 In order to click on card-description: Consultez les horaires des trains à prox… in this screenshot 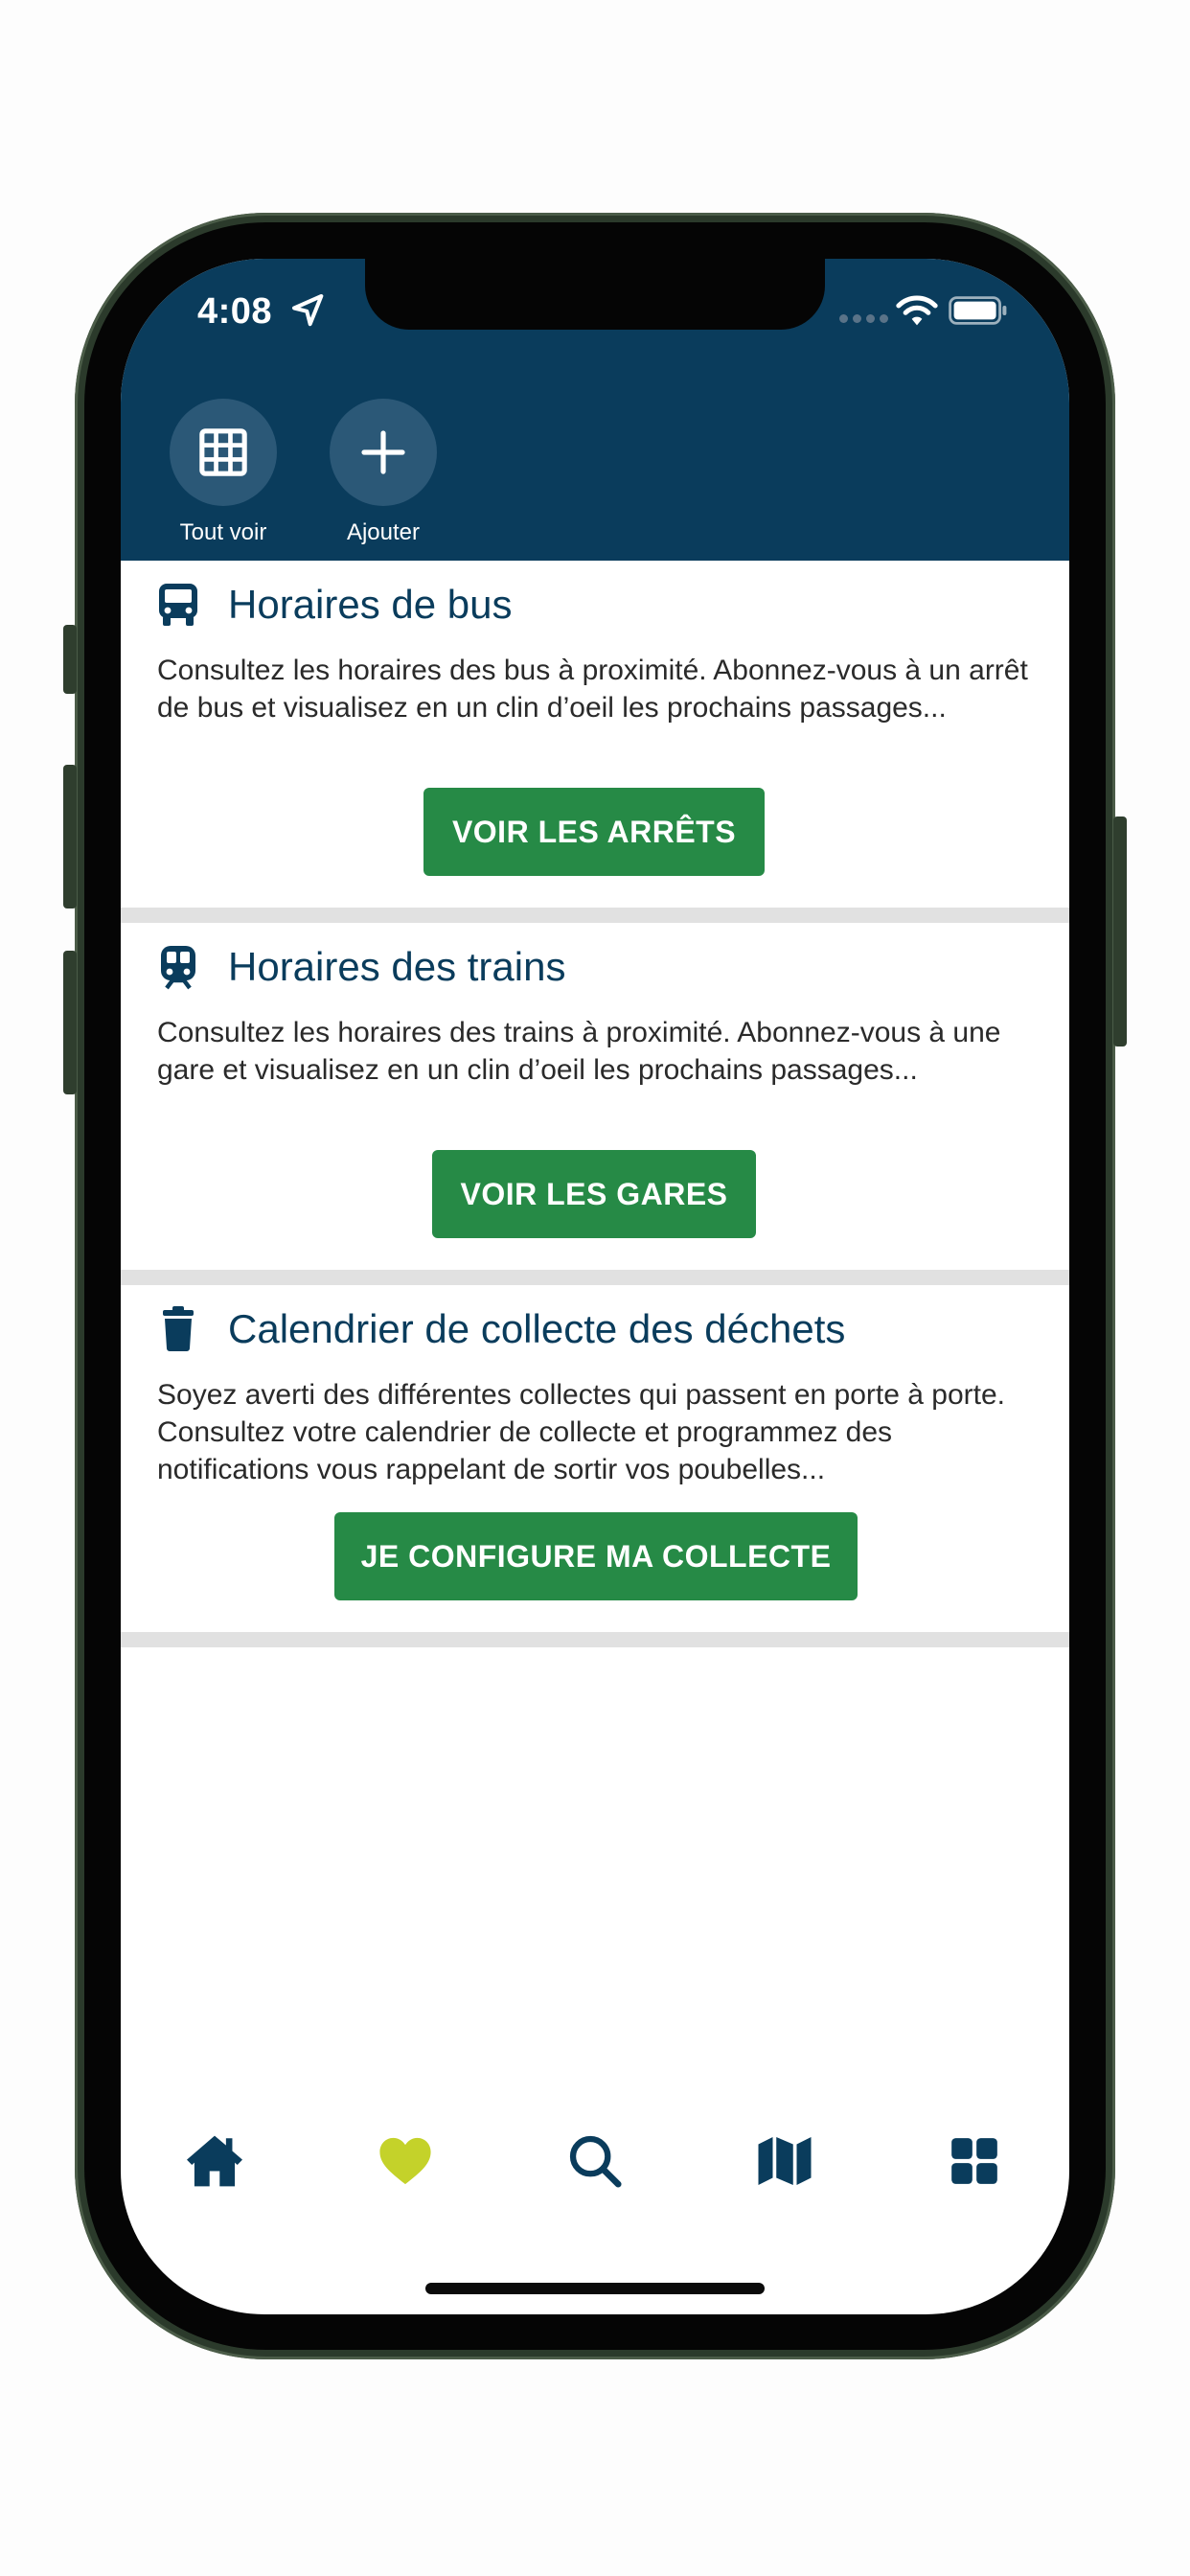, I will do `click(579, 1051)`.